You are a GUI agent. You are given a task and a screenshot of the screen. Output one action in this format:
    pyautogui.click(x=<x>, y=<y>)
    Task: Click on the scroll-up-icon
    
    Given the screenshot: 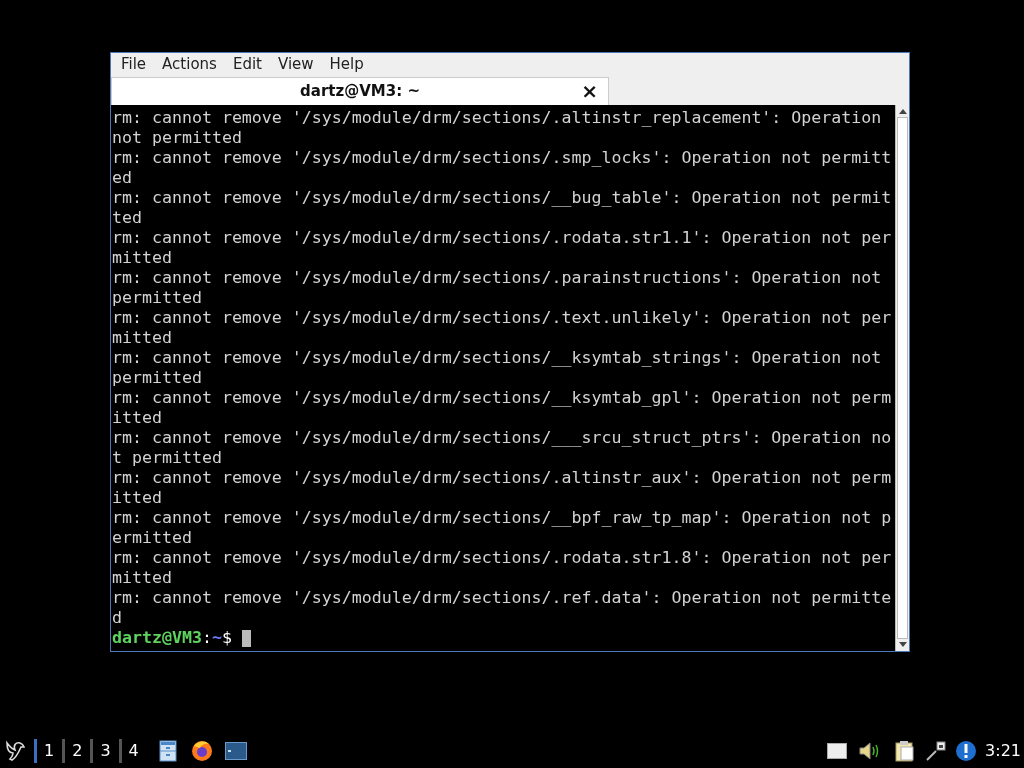 What is the action you would take?
    pyautogui.click(x=902, y=111)
    